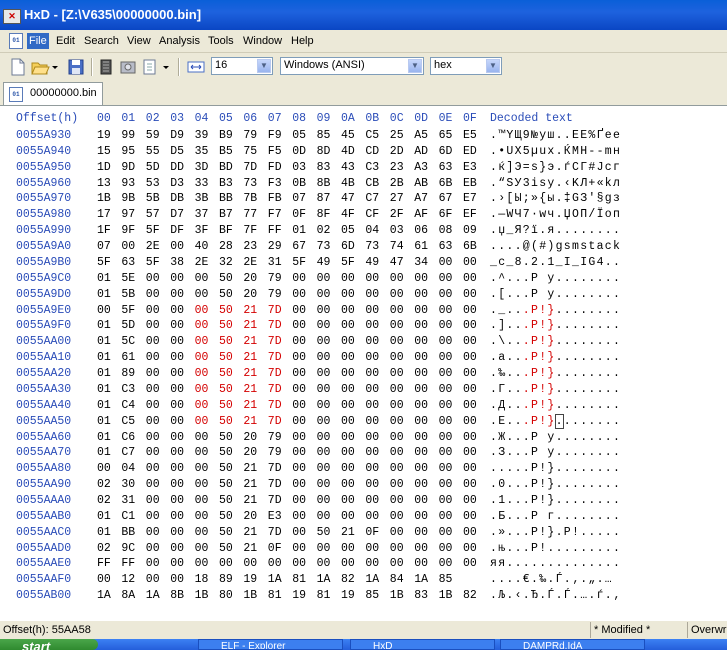 Image resolution: width=727 pixels, height=650 pixels. Describe the element at coordinates (518, 151) in the screenshot. I see `decoded-char: Х` at that location.